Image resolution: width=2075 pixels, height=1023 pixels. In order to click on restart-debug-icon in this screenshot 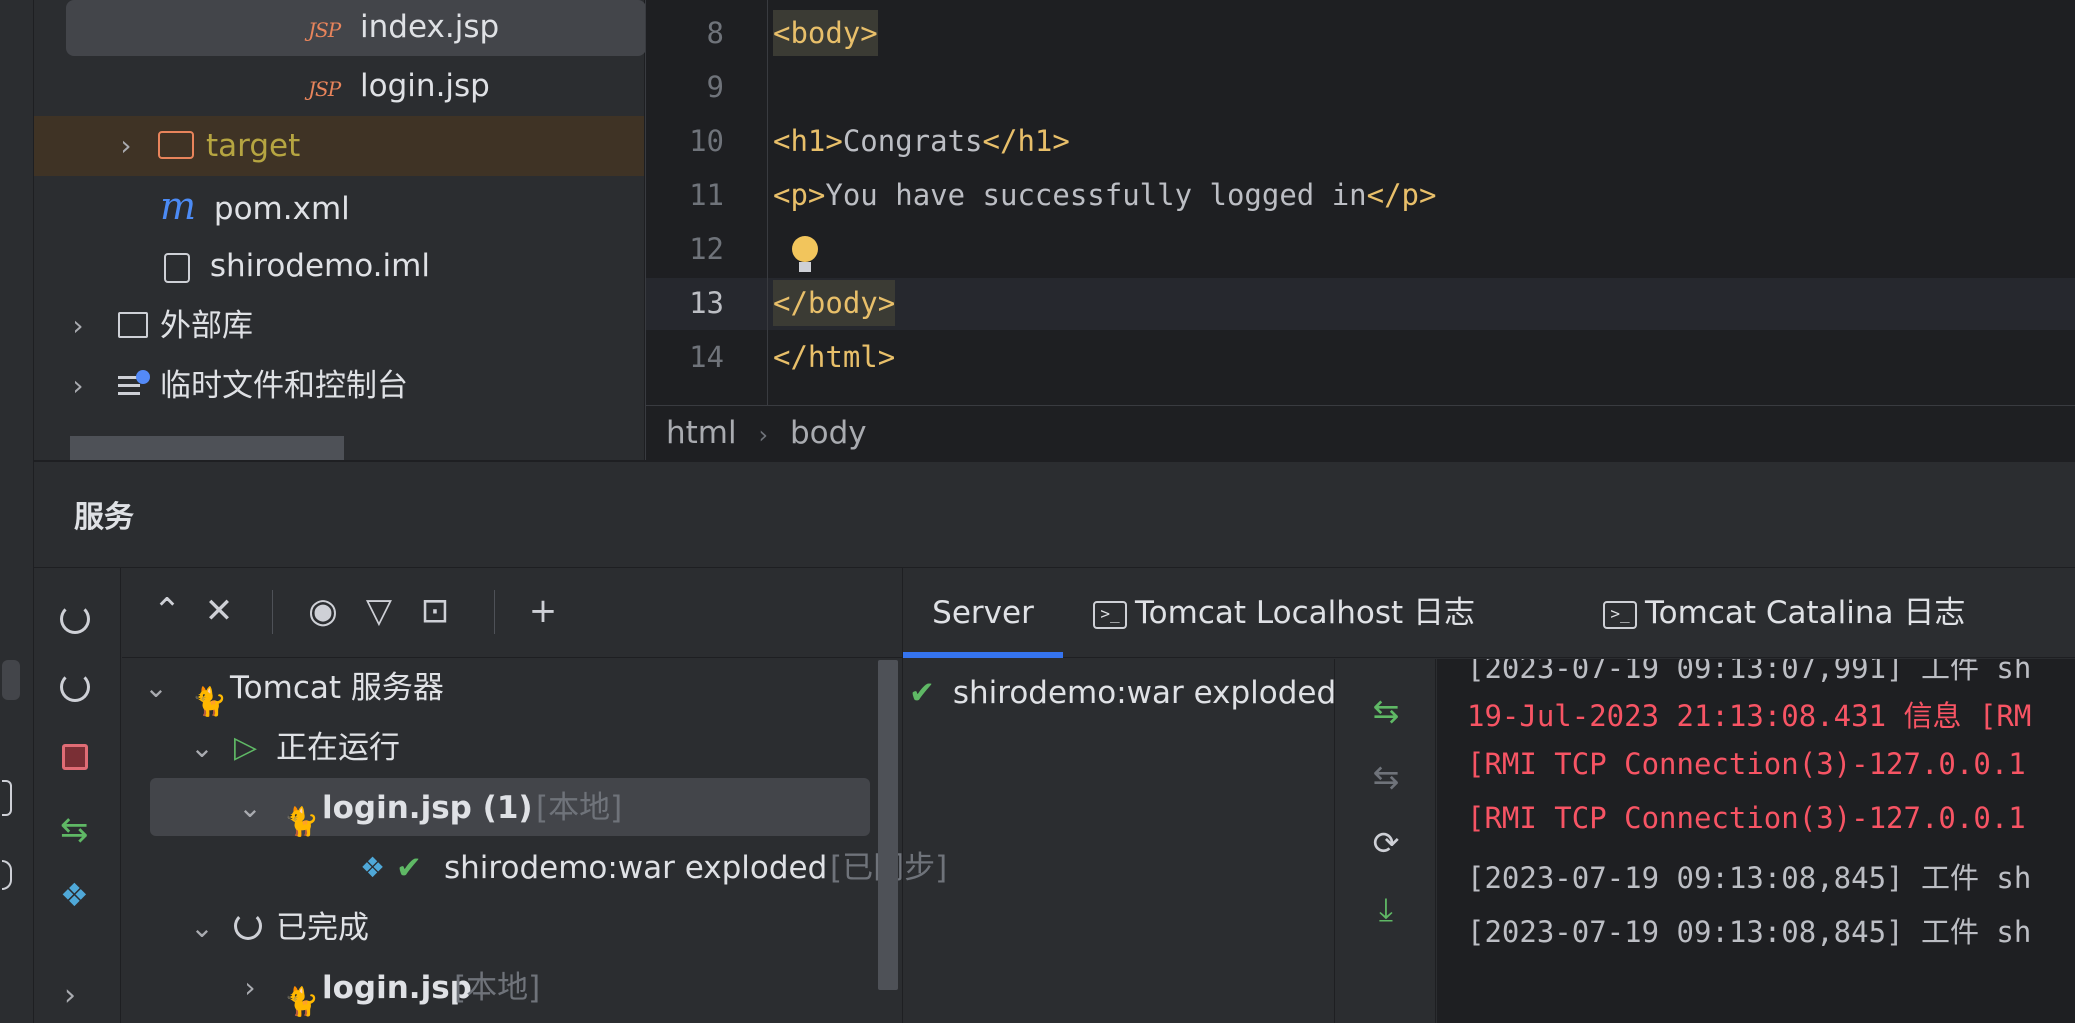, I will do `click(75, 687)`.